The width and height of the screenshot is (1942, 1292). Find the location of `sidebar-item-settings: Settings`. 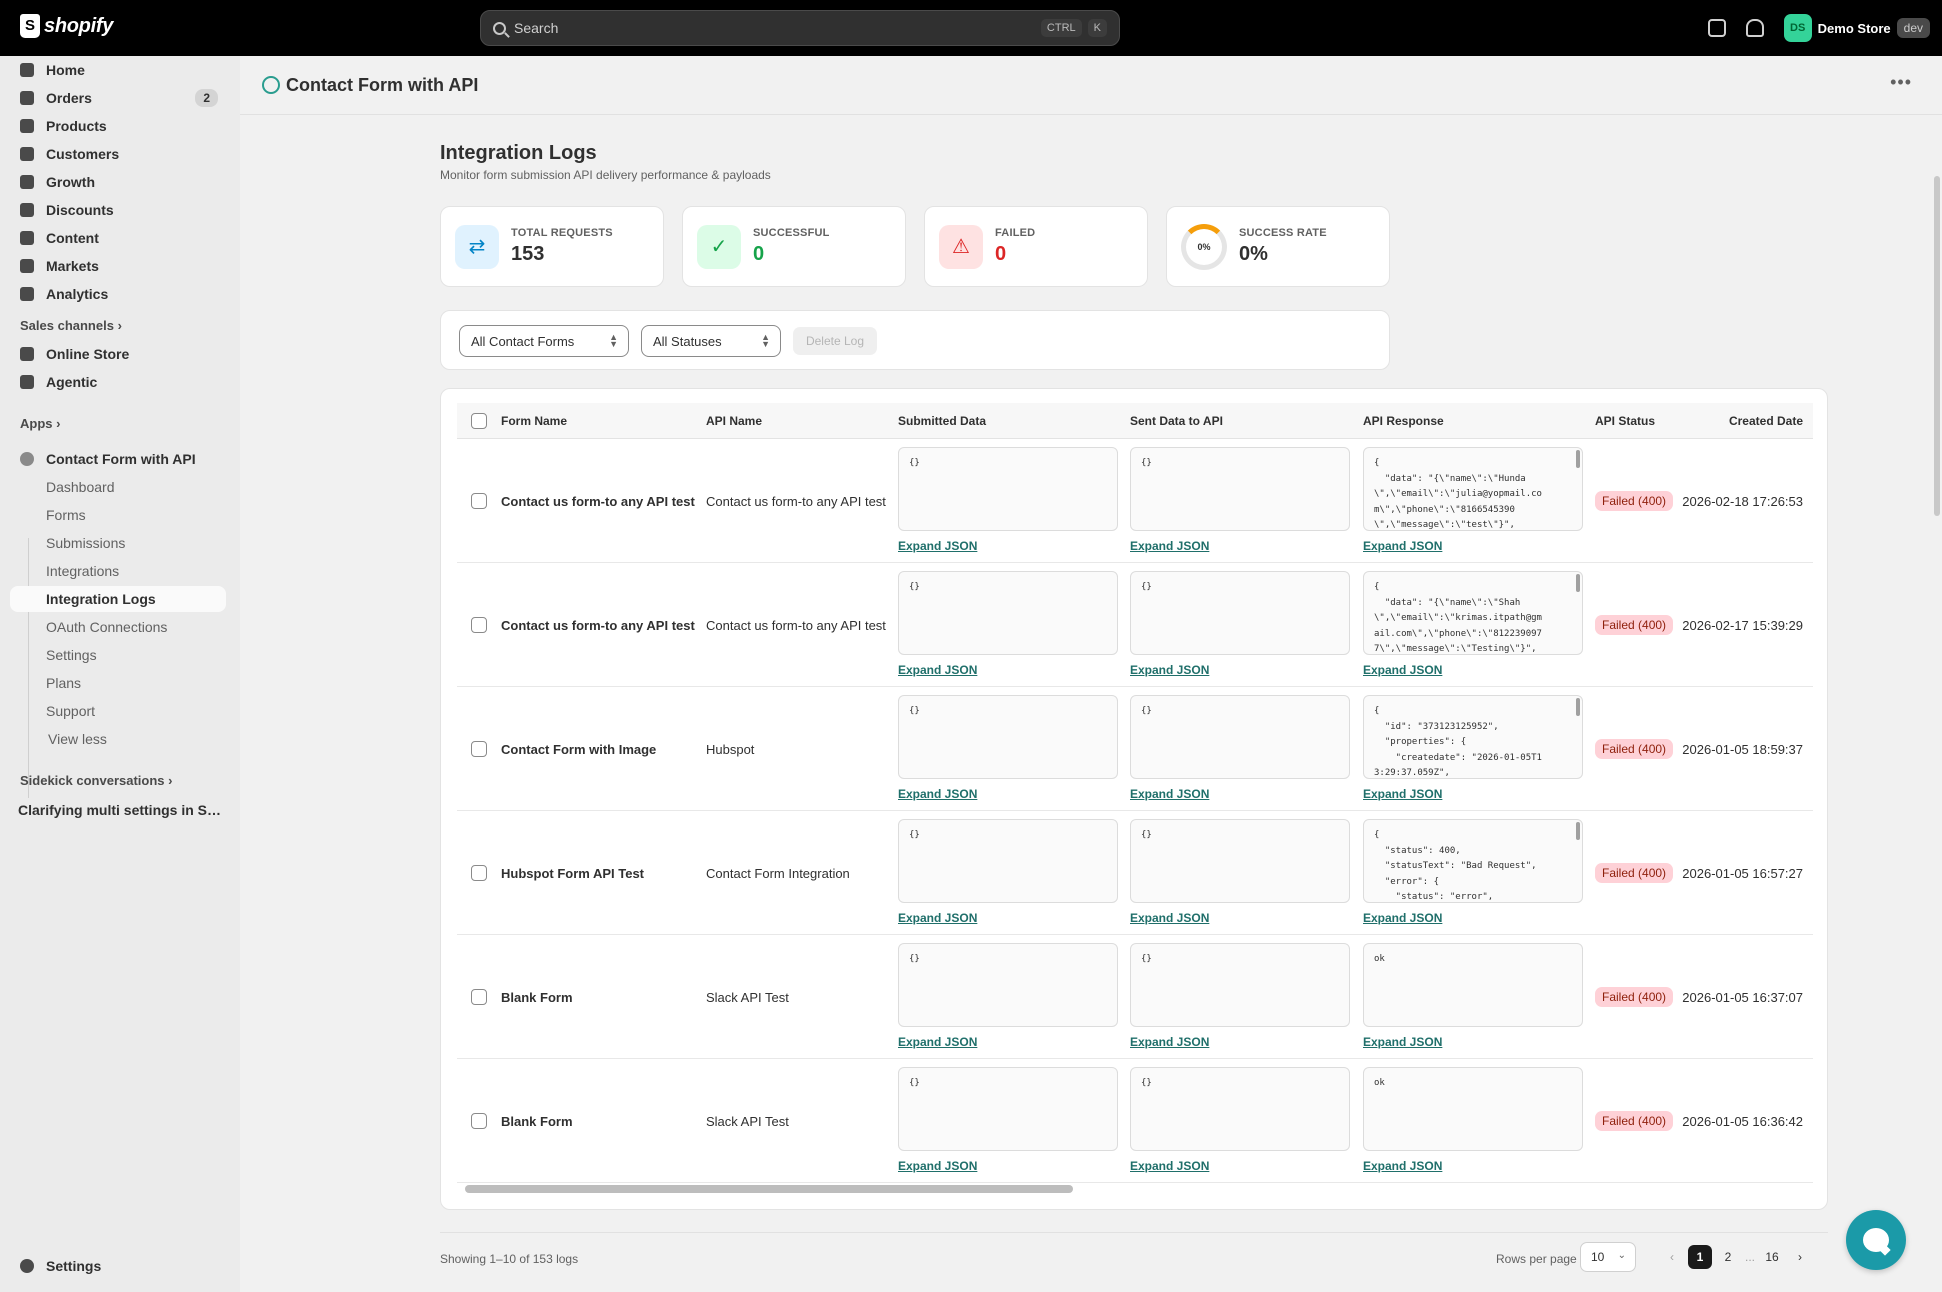

sidebar-item-settings: Settings is located at coordinates (118, 1266).